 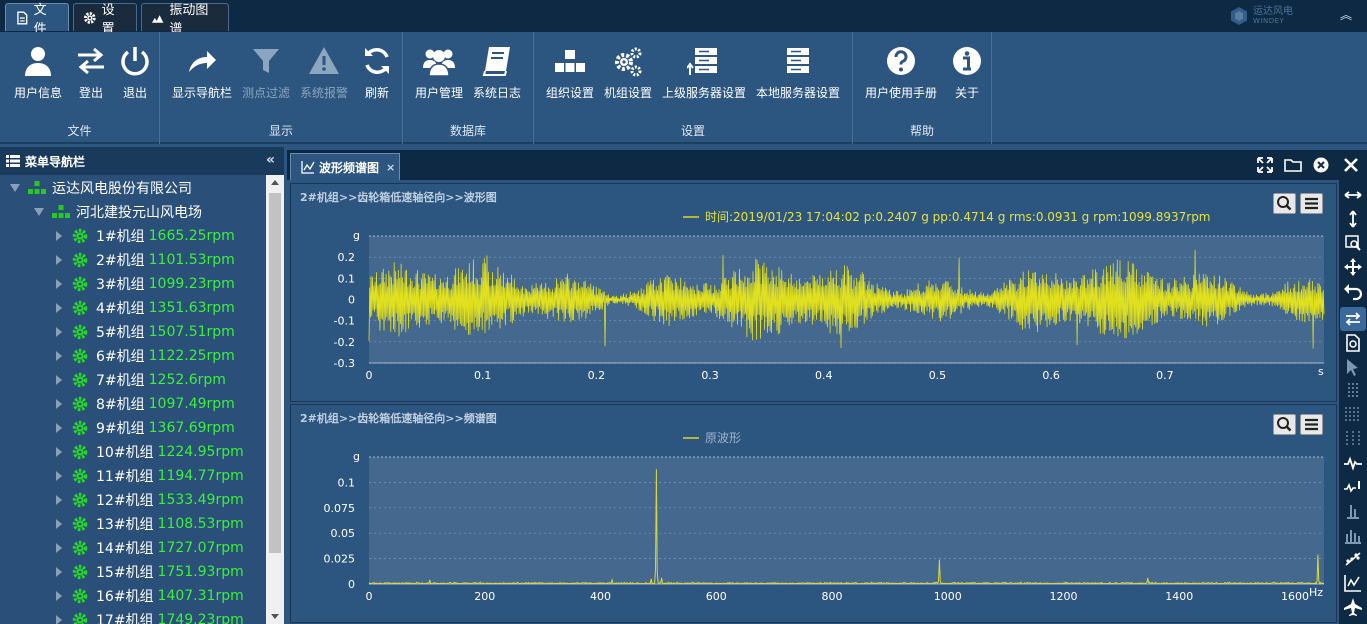 I want to click on chart-icon, so click(x=308, y=167).